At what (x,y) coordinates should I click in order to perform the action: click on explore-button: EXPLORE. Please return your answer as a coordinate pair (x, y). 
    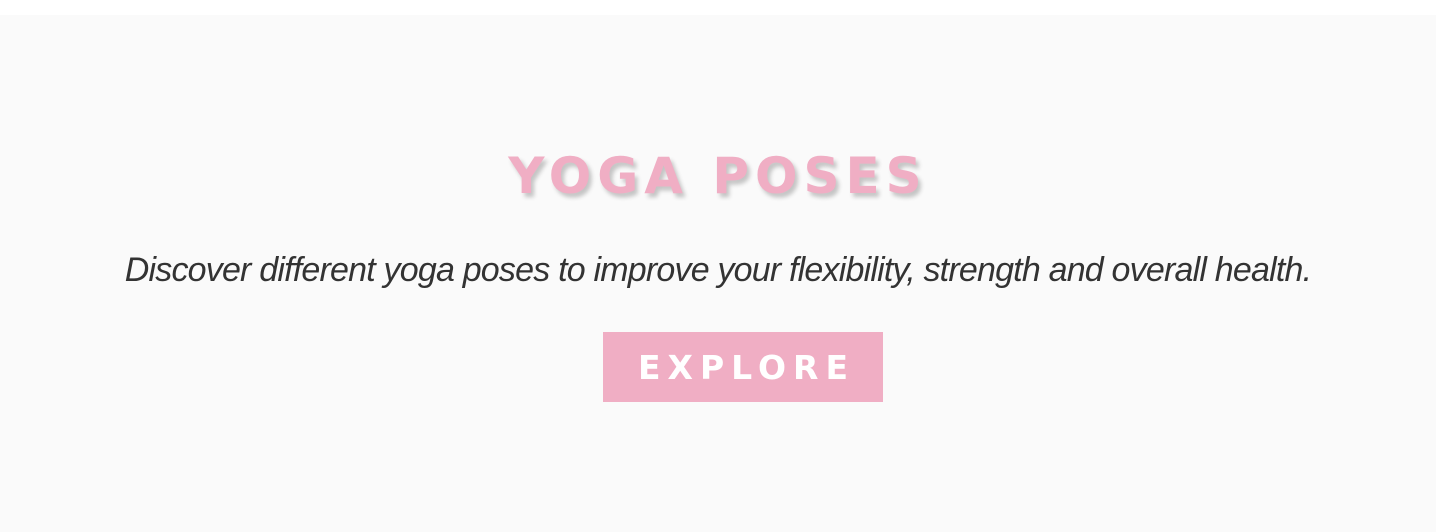
    Looking at the image, I should click on (743, 367).